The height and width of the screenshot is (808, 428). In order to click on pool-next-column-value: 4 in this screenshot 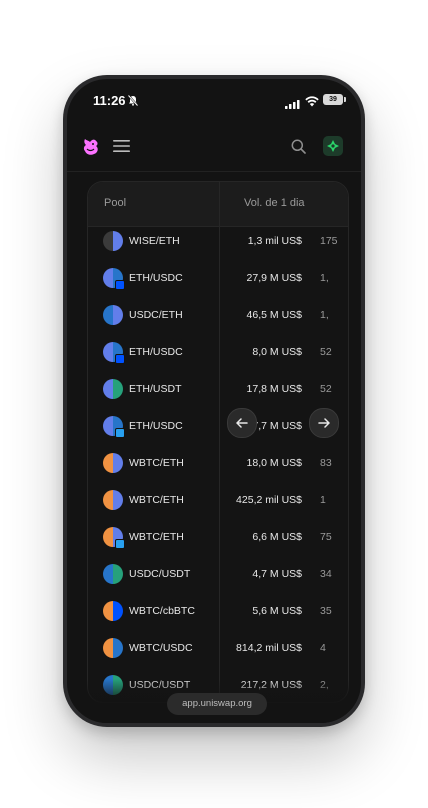, I will do `click(323, 648)`.